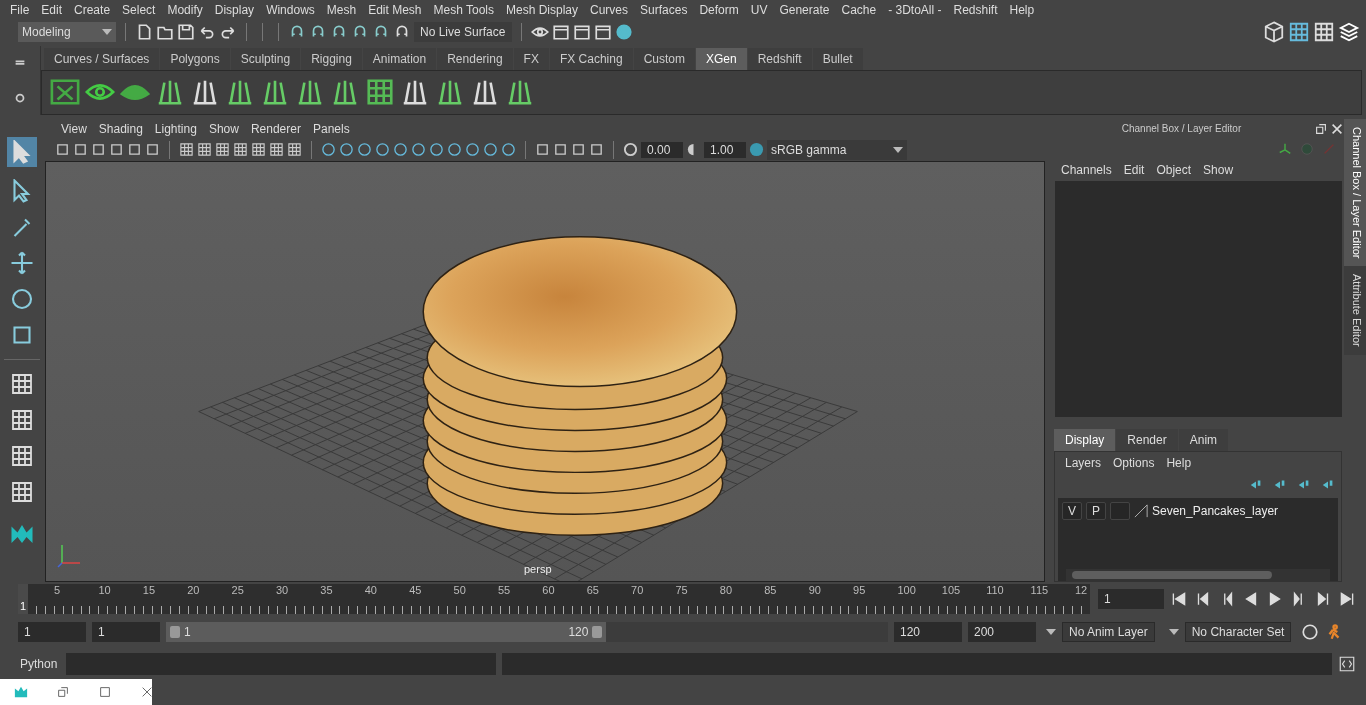 This screenshot has height=705, width=1366. I want to click on shelf-tab: Polygons, so click(195, 58).